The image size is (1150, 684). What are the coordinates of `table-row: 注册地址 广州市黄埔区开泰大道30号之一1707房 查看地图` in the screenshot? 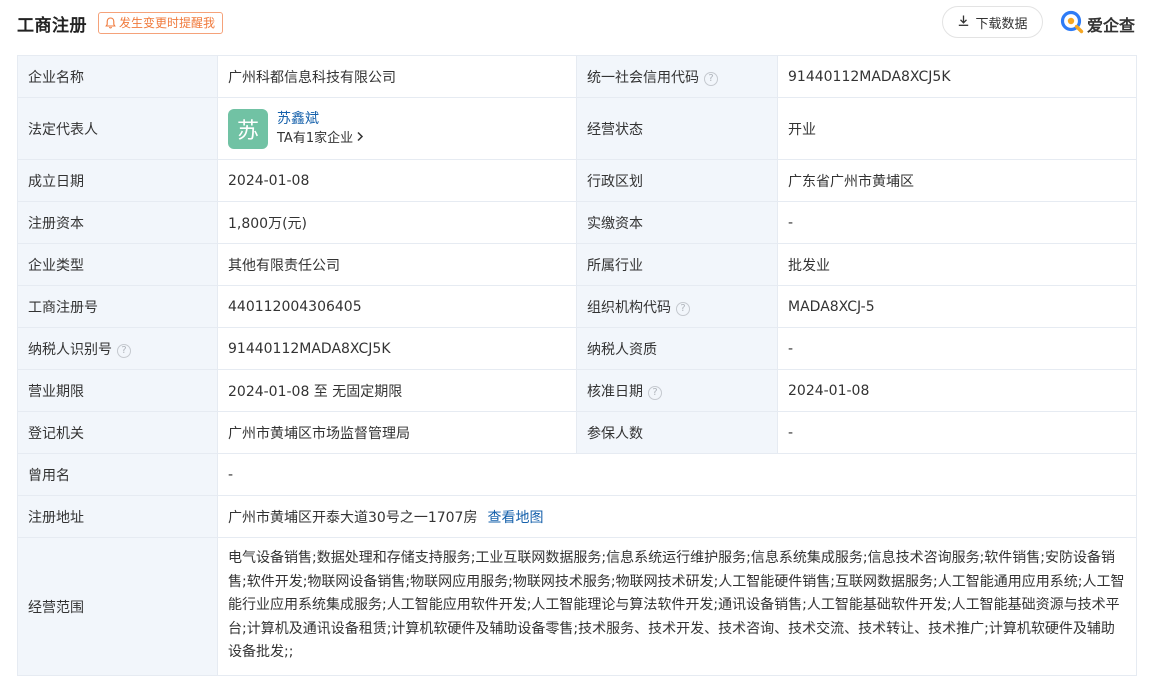 It's located at (577, 516).